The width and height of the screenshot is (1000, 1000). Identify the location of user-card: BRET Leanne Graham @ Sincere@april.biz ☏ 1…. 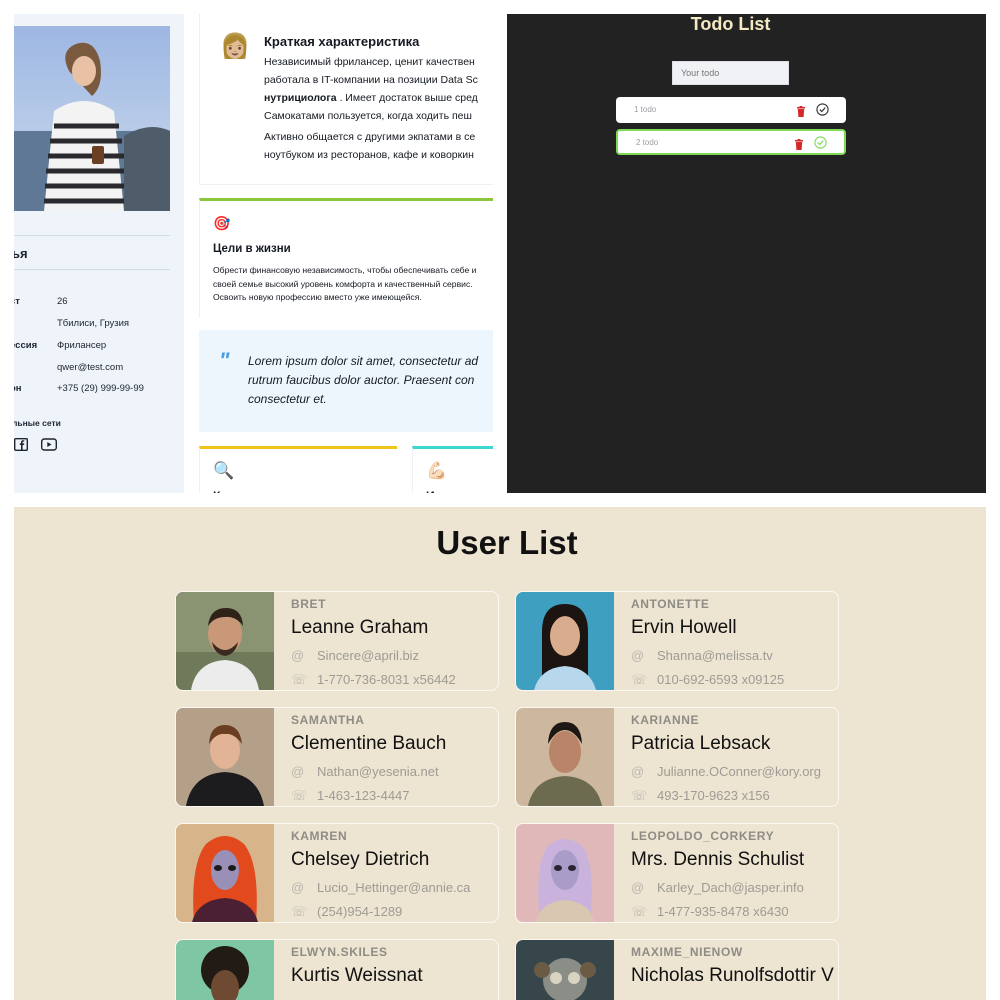
(337, 641).